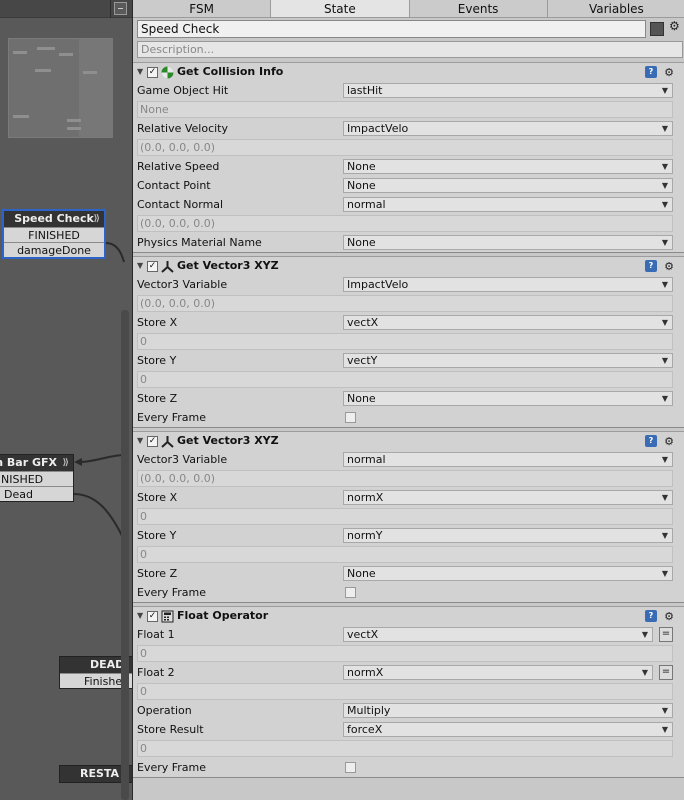 The width and height of the screenshot is (684, 800). I want to click on action-title: Get Vector3 XYZ, so click(228, 440).